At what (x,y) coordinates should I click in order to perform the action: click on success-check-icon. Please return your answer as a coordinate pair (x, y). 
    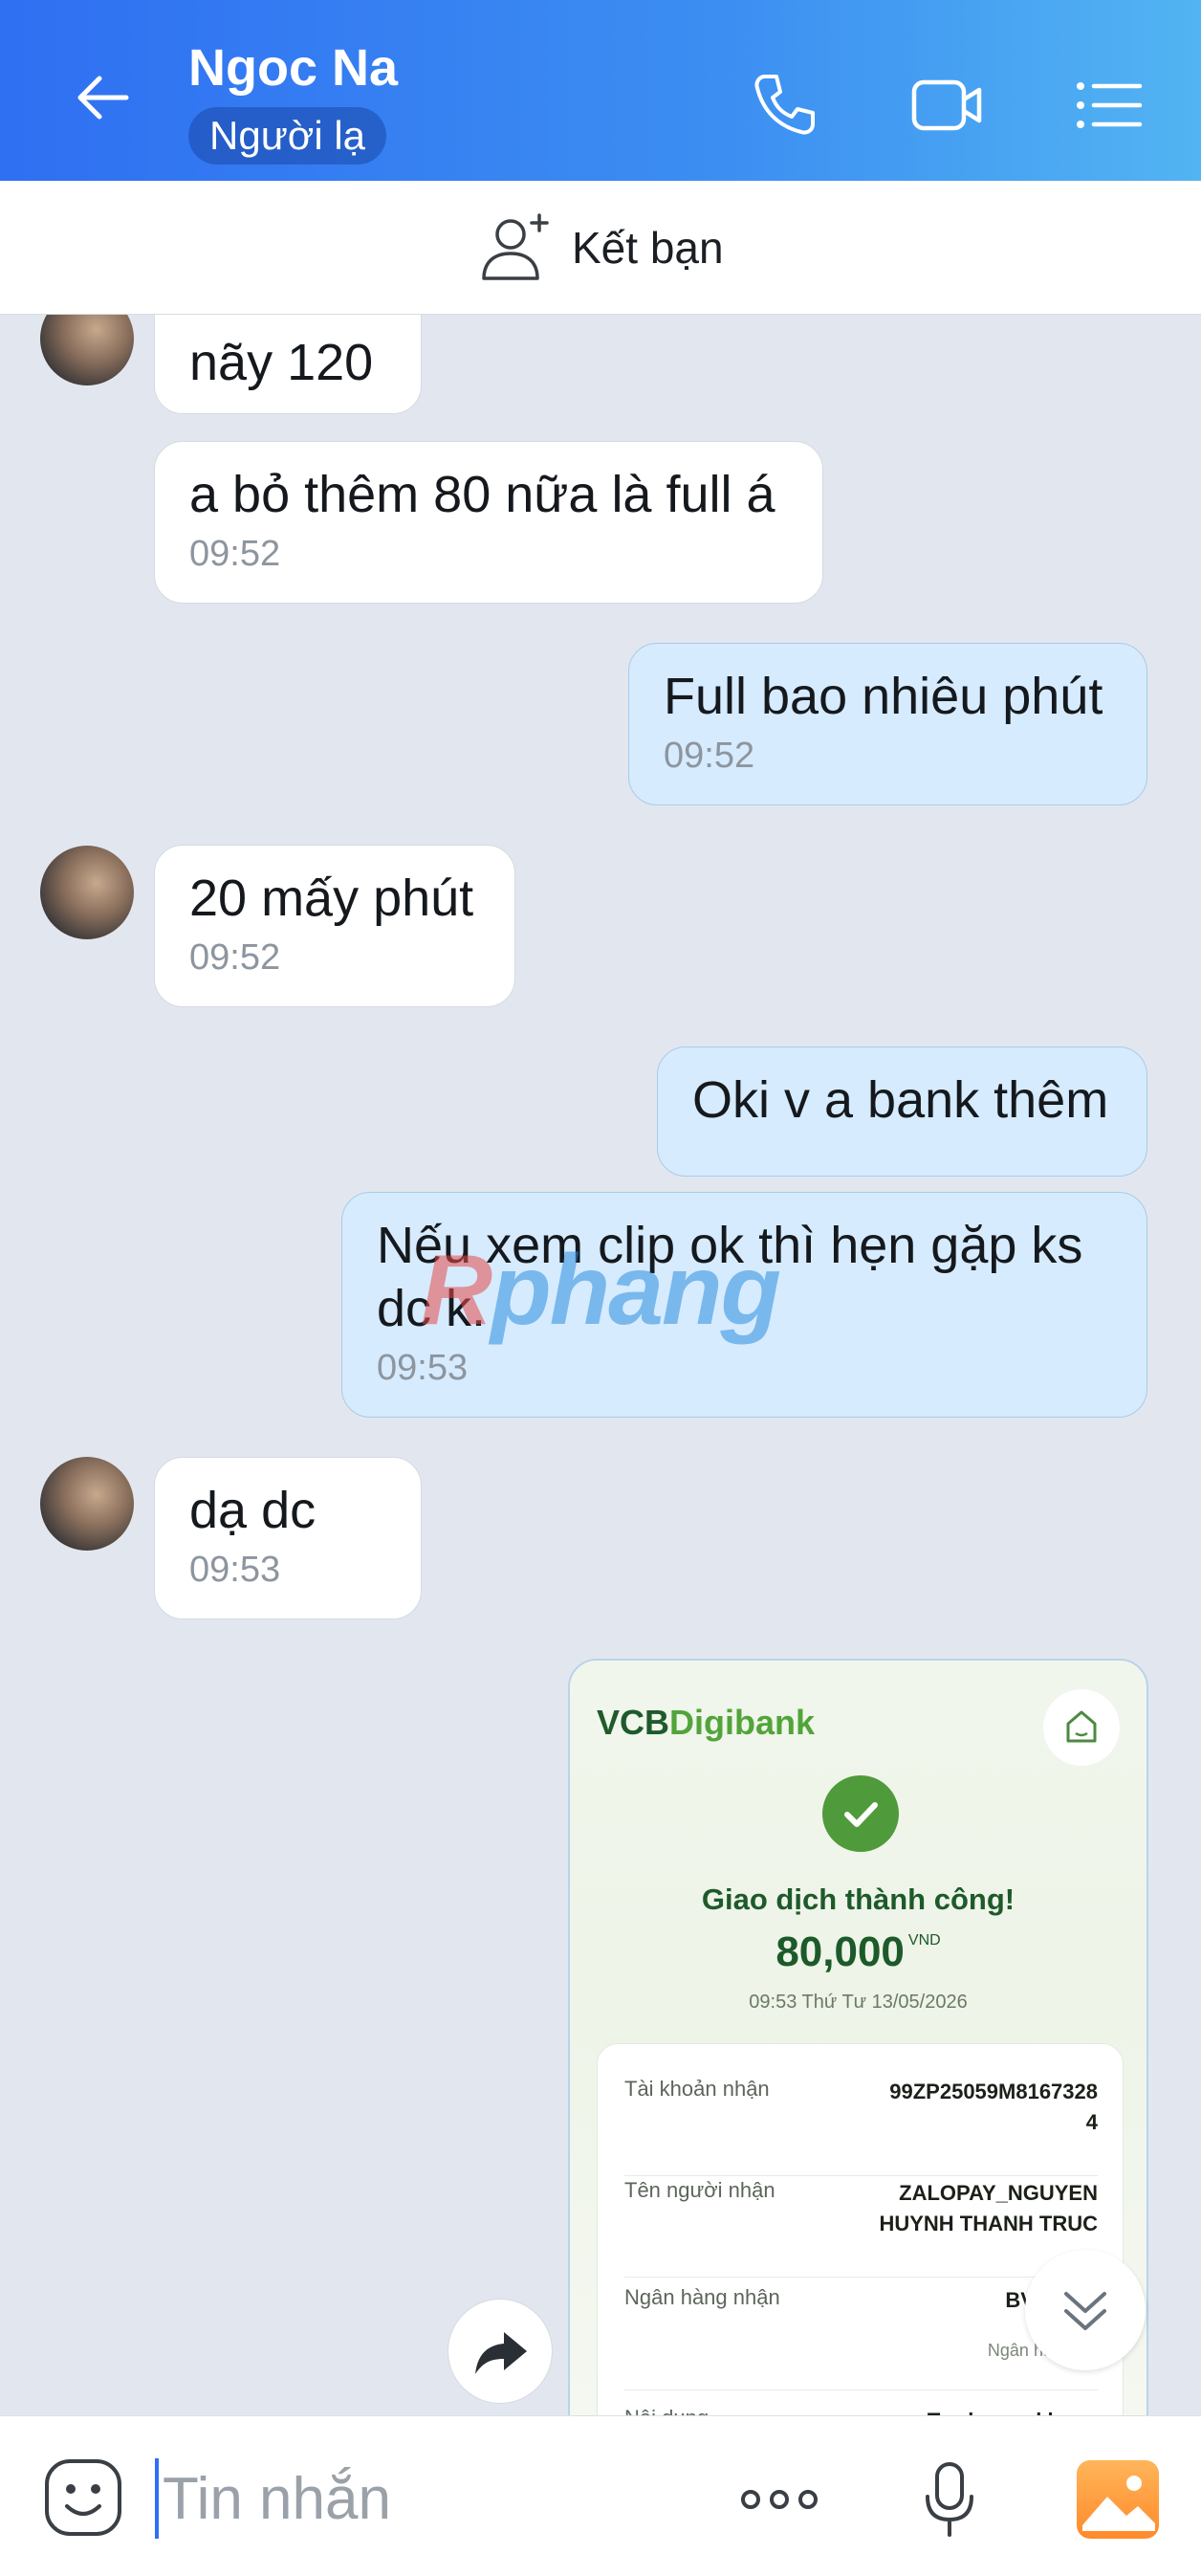
    Looking at the image, I should click on (861, 1814).